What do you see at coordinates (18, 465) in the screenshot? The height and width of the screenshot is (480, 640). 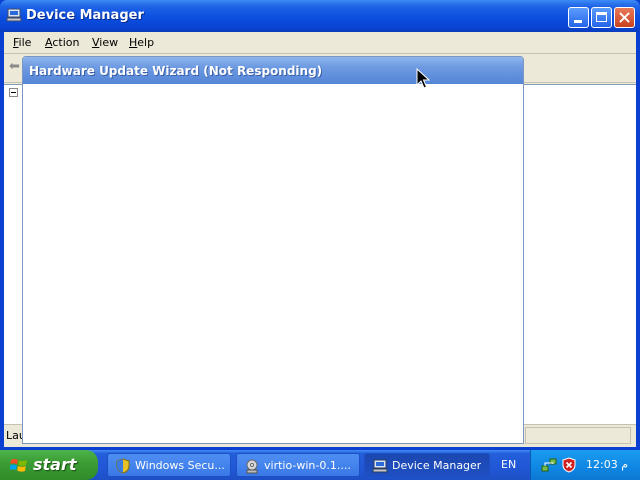 I see `windows-flag-icon` at bounding box center [18, 465].